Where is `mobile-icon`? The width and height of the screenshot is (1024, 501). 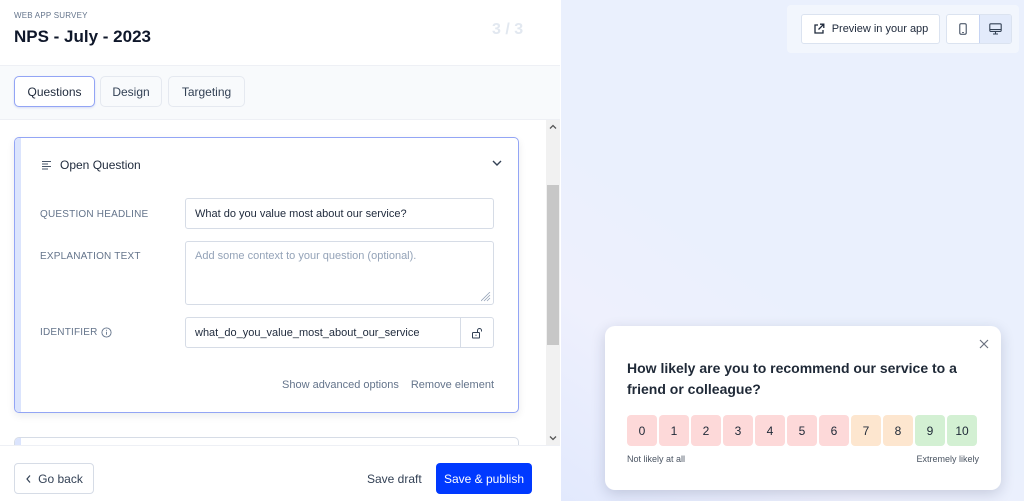
mobile-icon is located at coordinates (963, 29).